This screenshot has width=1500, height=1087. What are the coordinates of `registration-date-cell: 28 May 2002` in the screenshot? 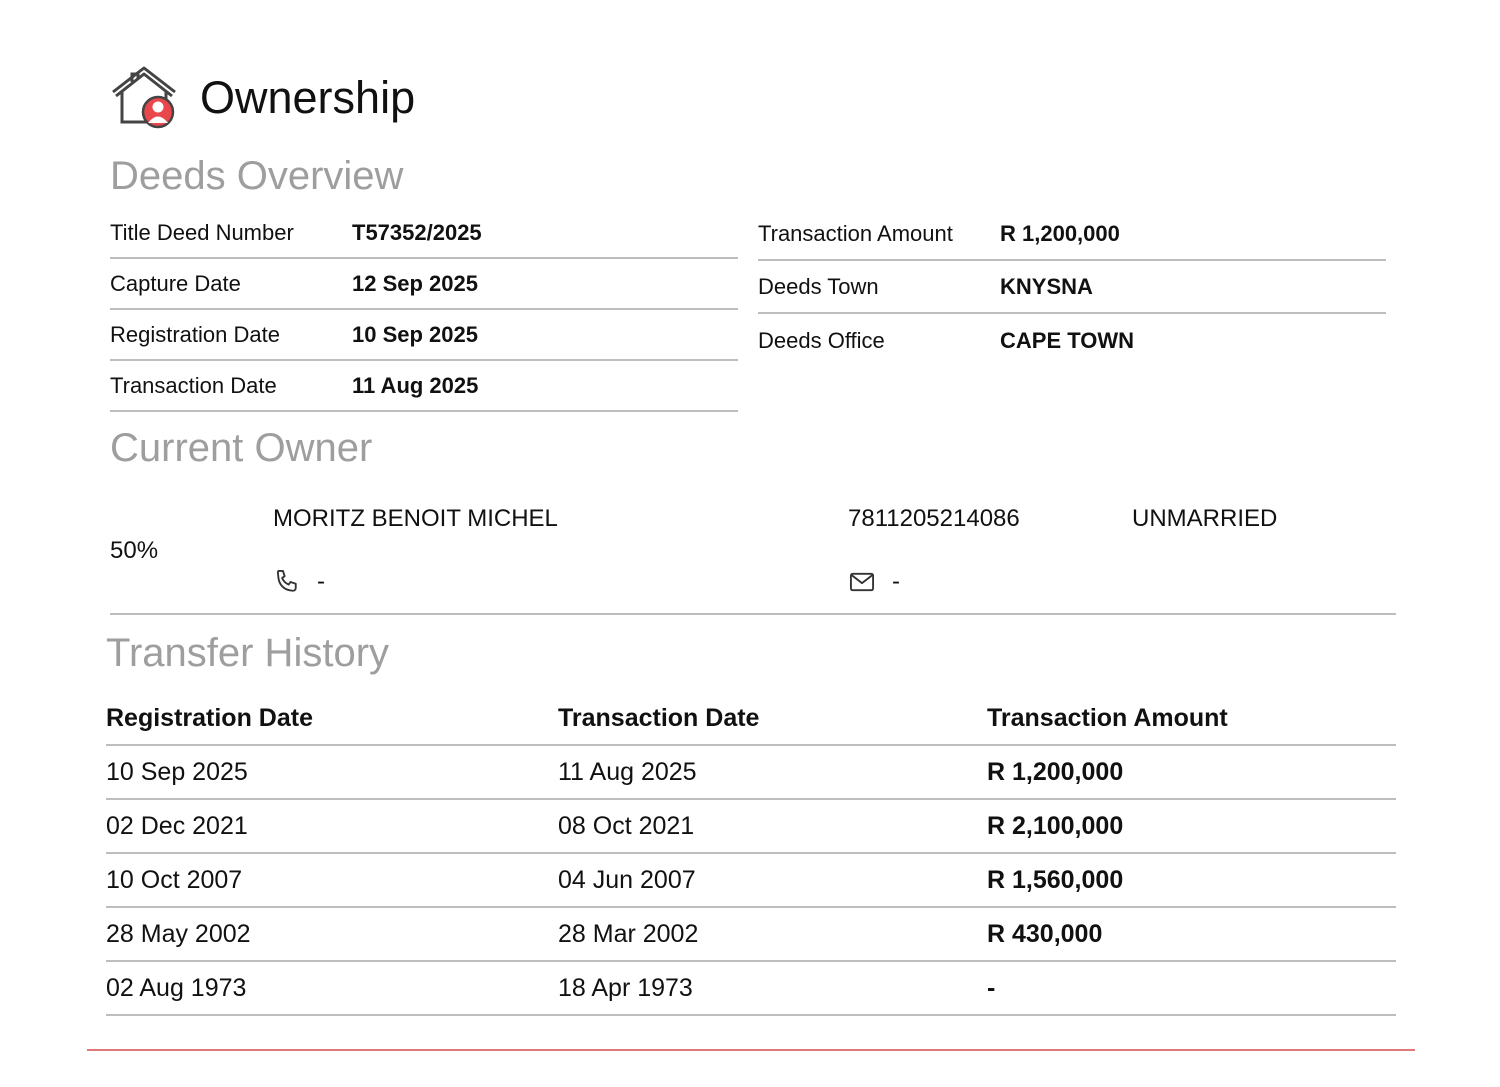 It's located at (332, 934).